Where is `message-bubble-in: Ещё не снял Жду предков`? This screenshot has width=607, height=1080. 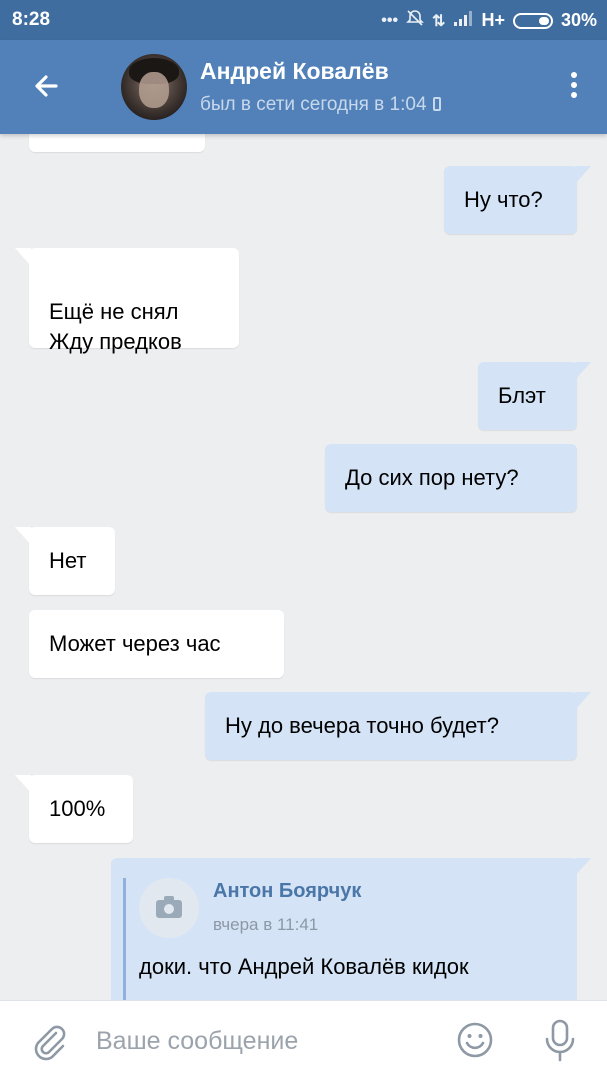
message-bubble-in: Ещё не снял Жду предков is located at coordinates (127, 301).